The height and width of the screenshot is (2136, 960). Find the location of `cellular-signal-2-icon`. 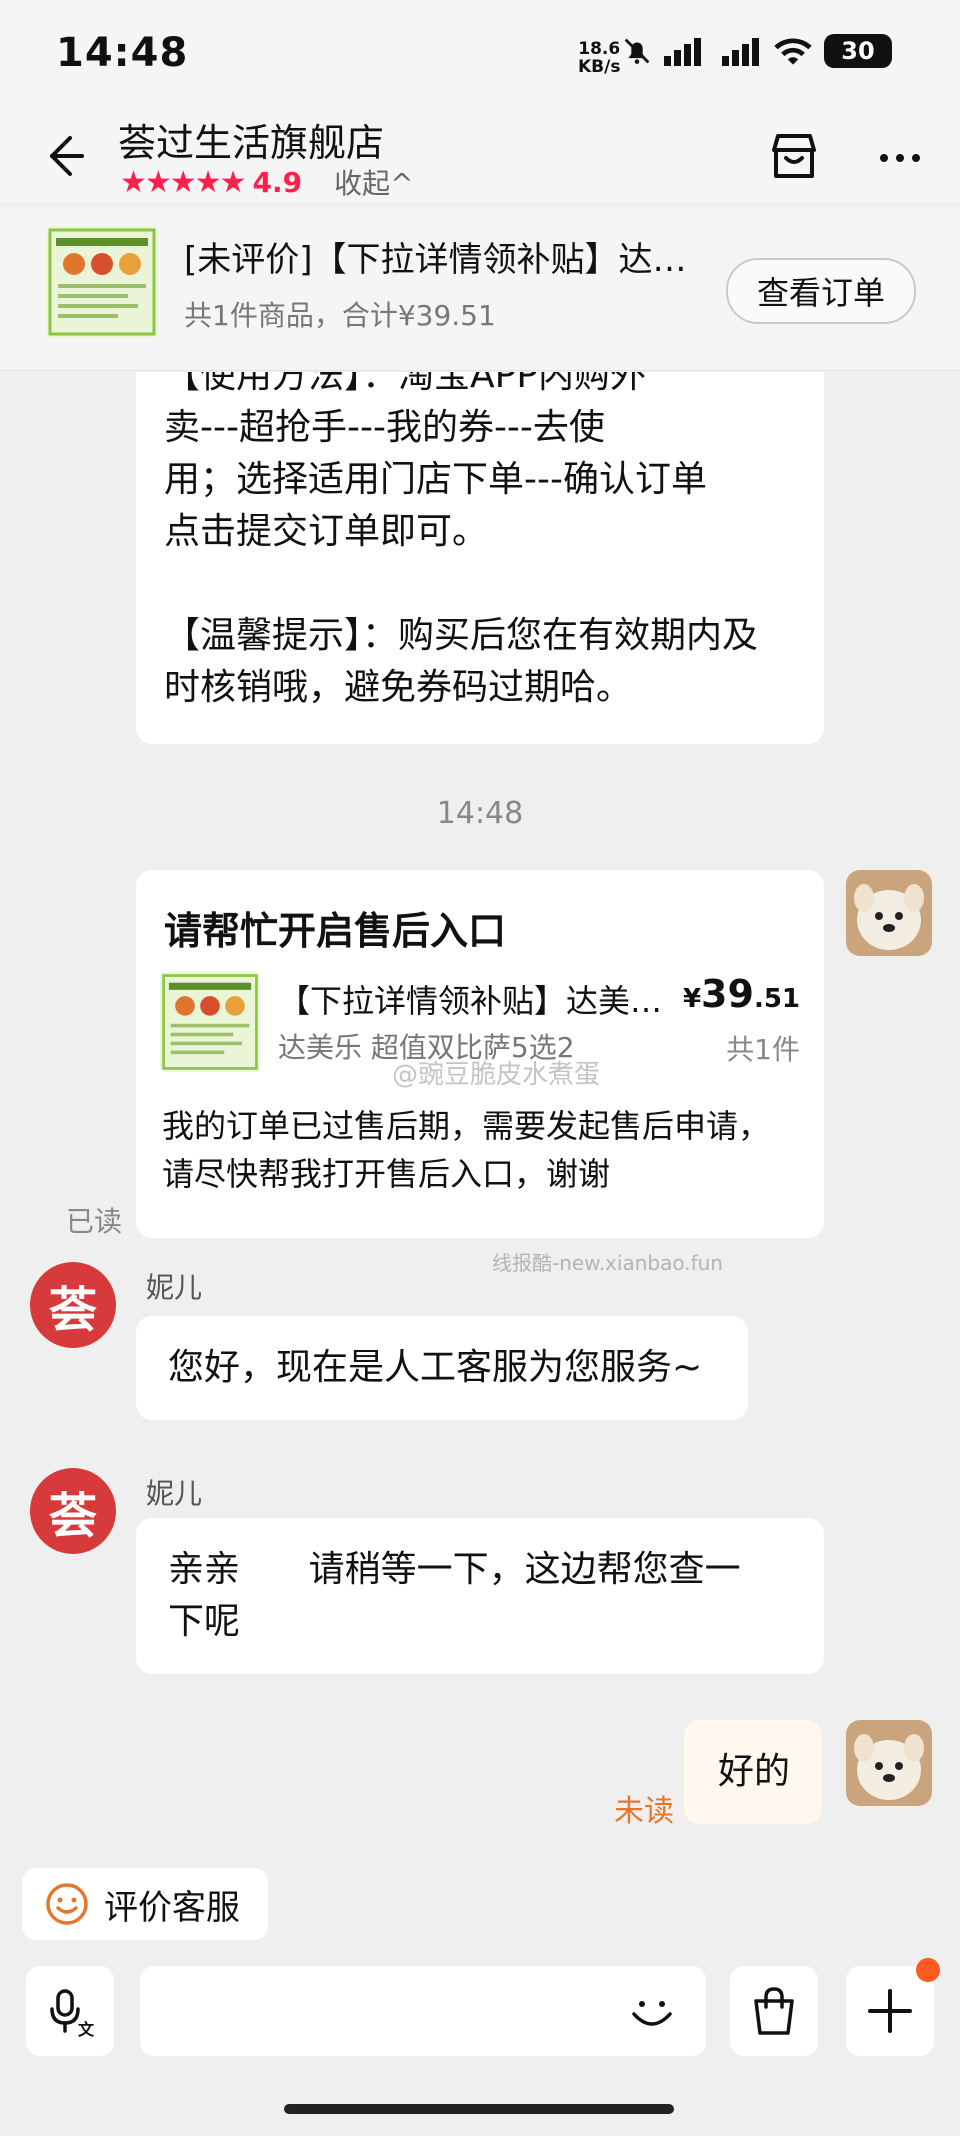

cellular-signal-2-icon is located at coordinates (740, 52).